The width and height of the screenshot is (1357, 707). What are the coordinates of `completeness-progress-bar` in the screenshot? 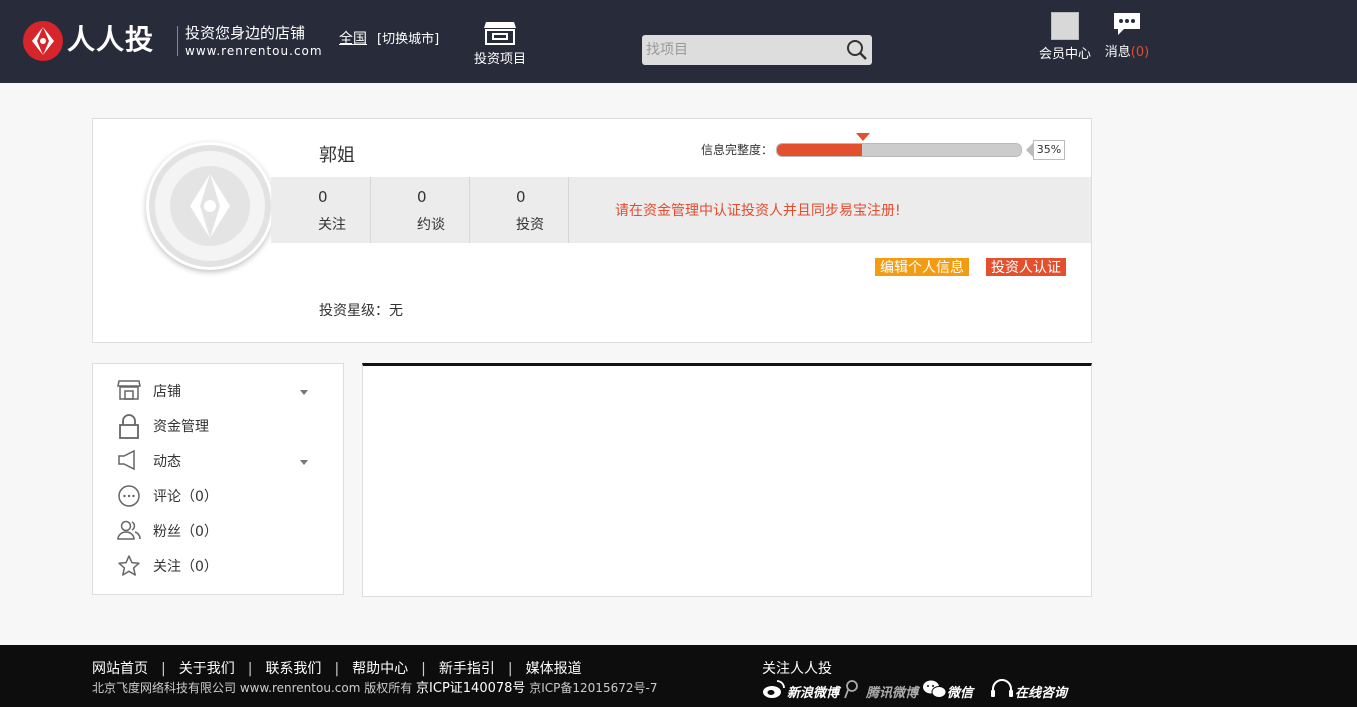 It's located at (899, 150).